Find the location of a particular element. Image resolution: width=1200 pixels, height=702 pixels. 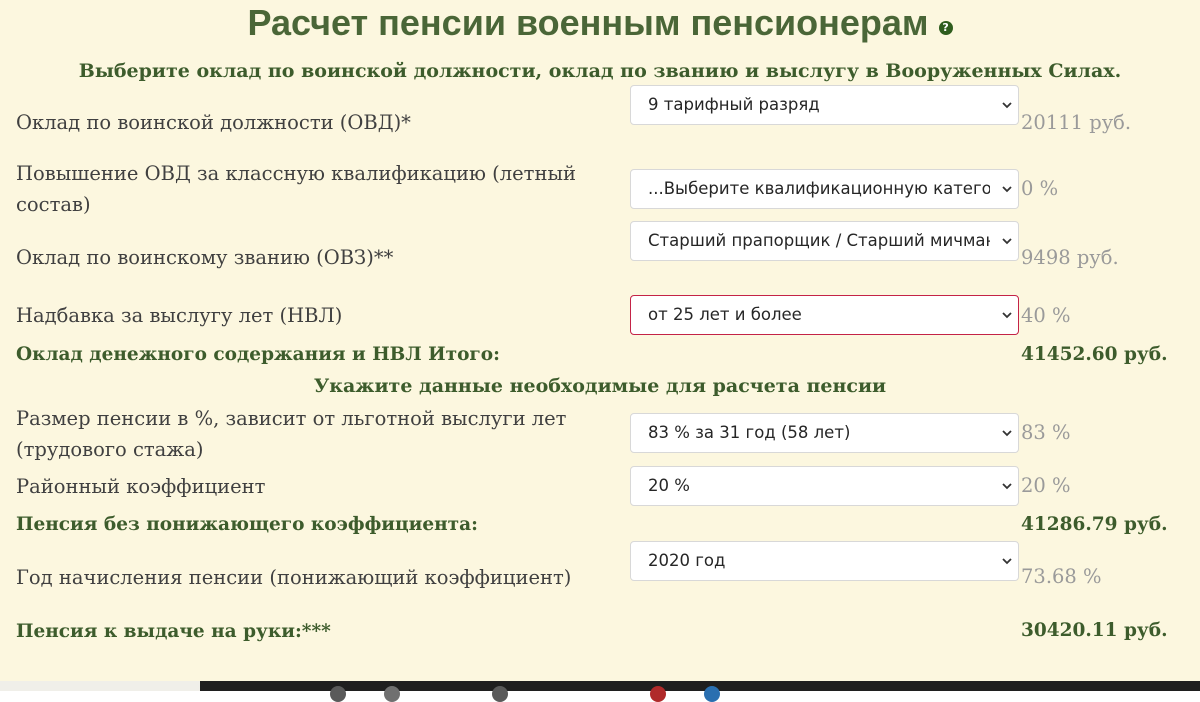

ovz-select: Старший прапорщик / Старший мичман is located at coordinates (824, 241).